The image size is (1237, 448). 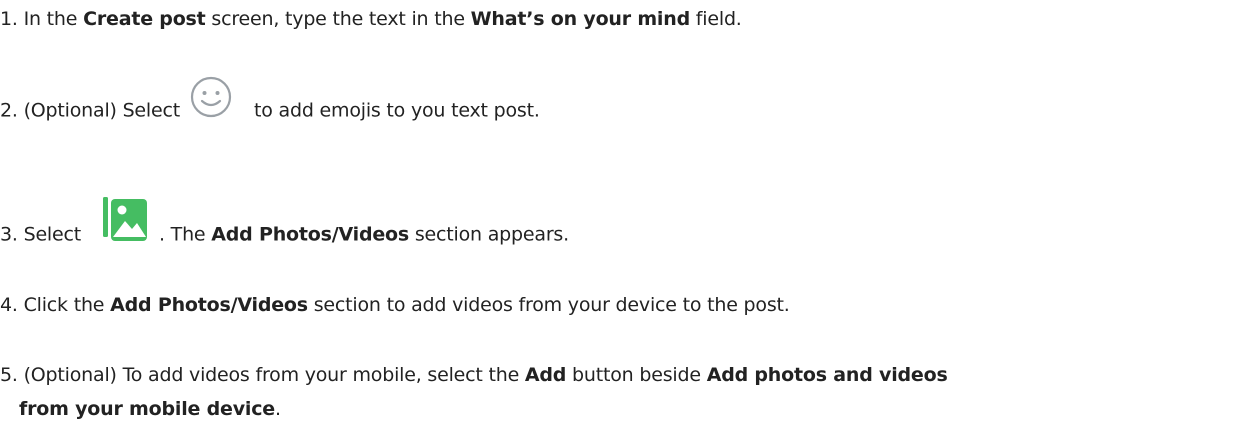 I want to click on from-mobile-device-label: from your mobile device, so click(x=147, y=409).